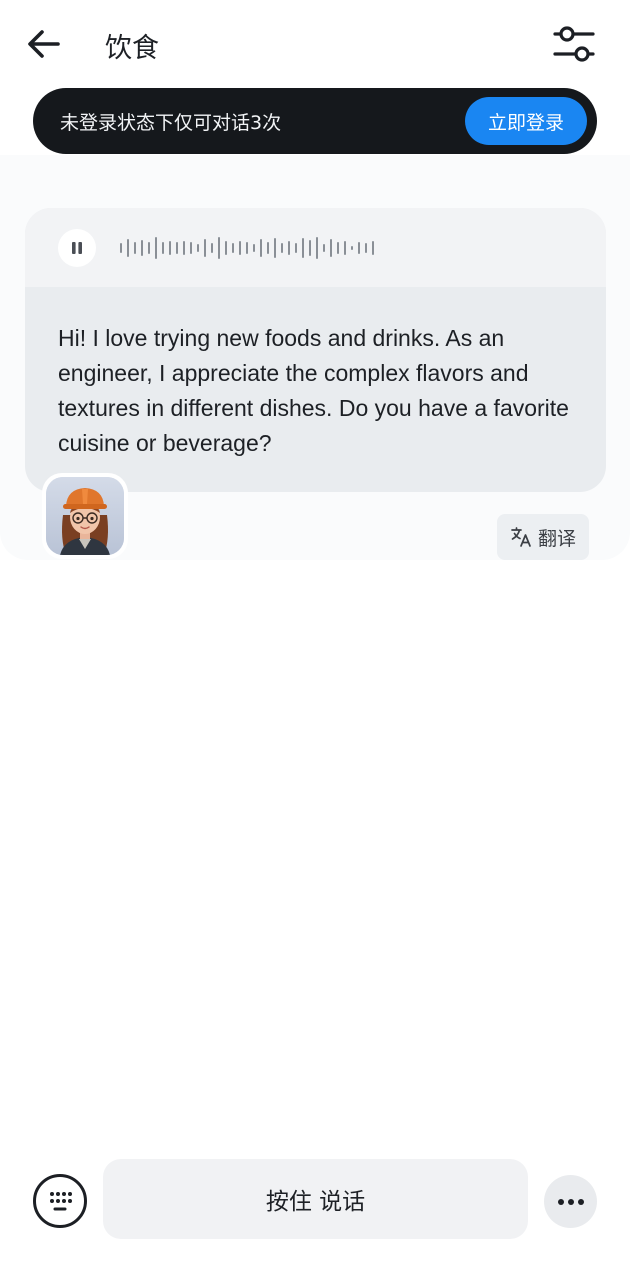 The image size is (630, 1280). Describe the element at coordinates (315, 44) in the screenshot. I see `top-bar: 饮食` at that location.